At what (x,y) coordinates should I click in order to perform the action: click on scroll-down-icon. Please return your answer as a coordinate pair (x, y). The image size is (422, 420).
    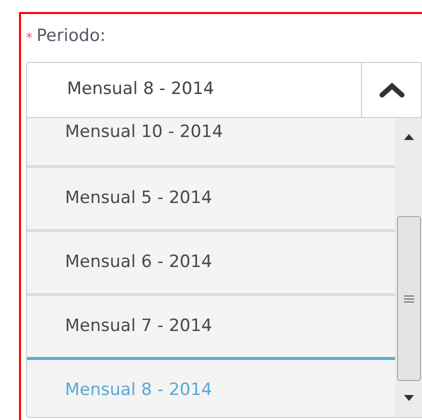
    Looking at the image, I should click on (409, 398).